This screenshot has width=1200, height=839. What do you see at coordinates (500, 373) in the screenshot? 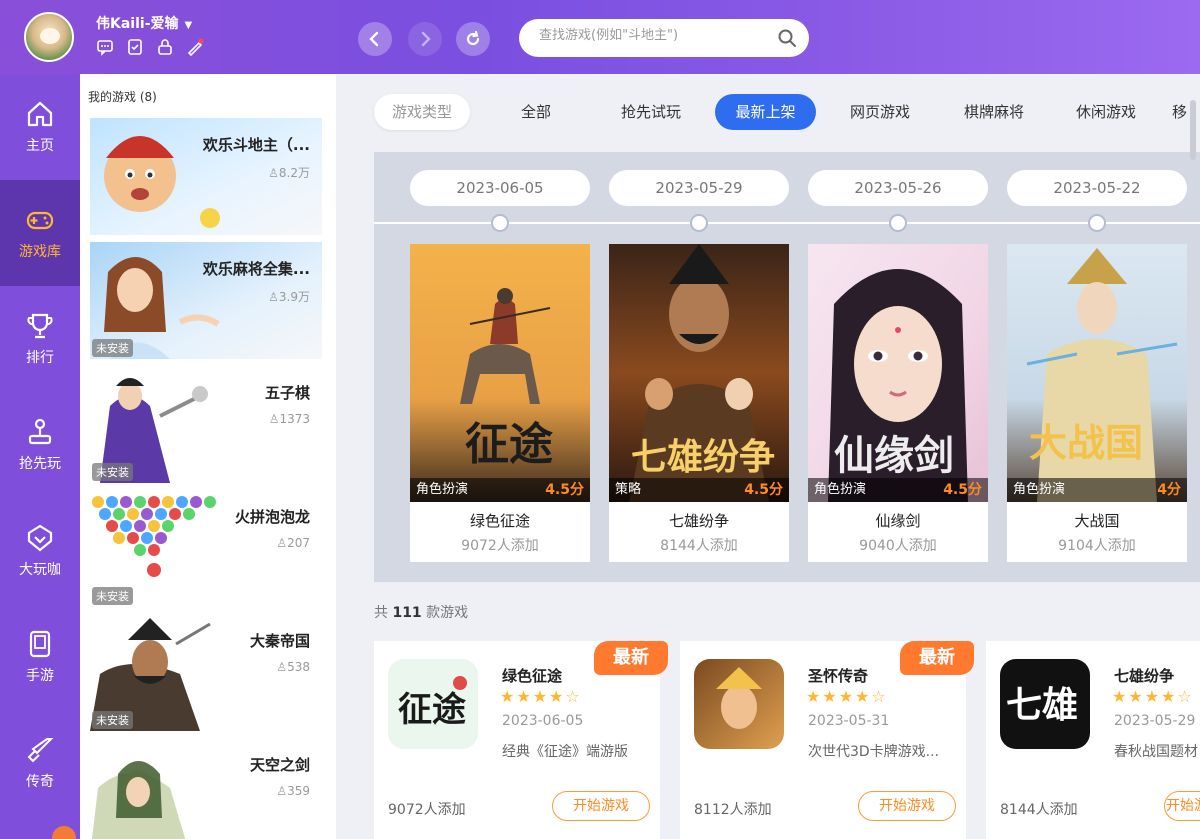
I see `game-cover-art: 征途` at bounding box center [500, 373].